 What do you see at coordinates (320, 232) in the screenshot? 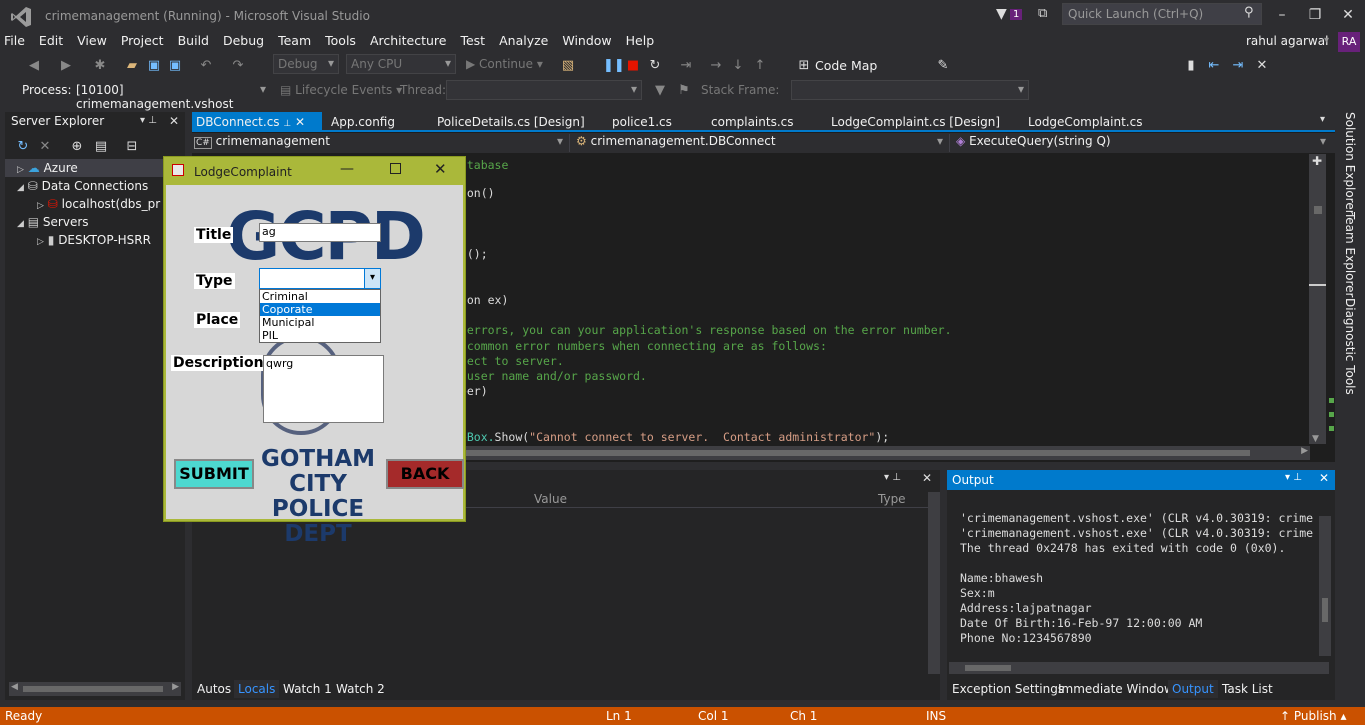
I see `title-input: ag` at bounding box center [320, 232].